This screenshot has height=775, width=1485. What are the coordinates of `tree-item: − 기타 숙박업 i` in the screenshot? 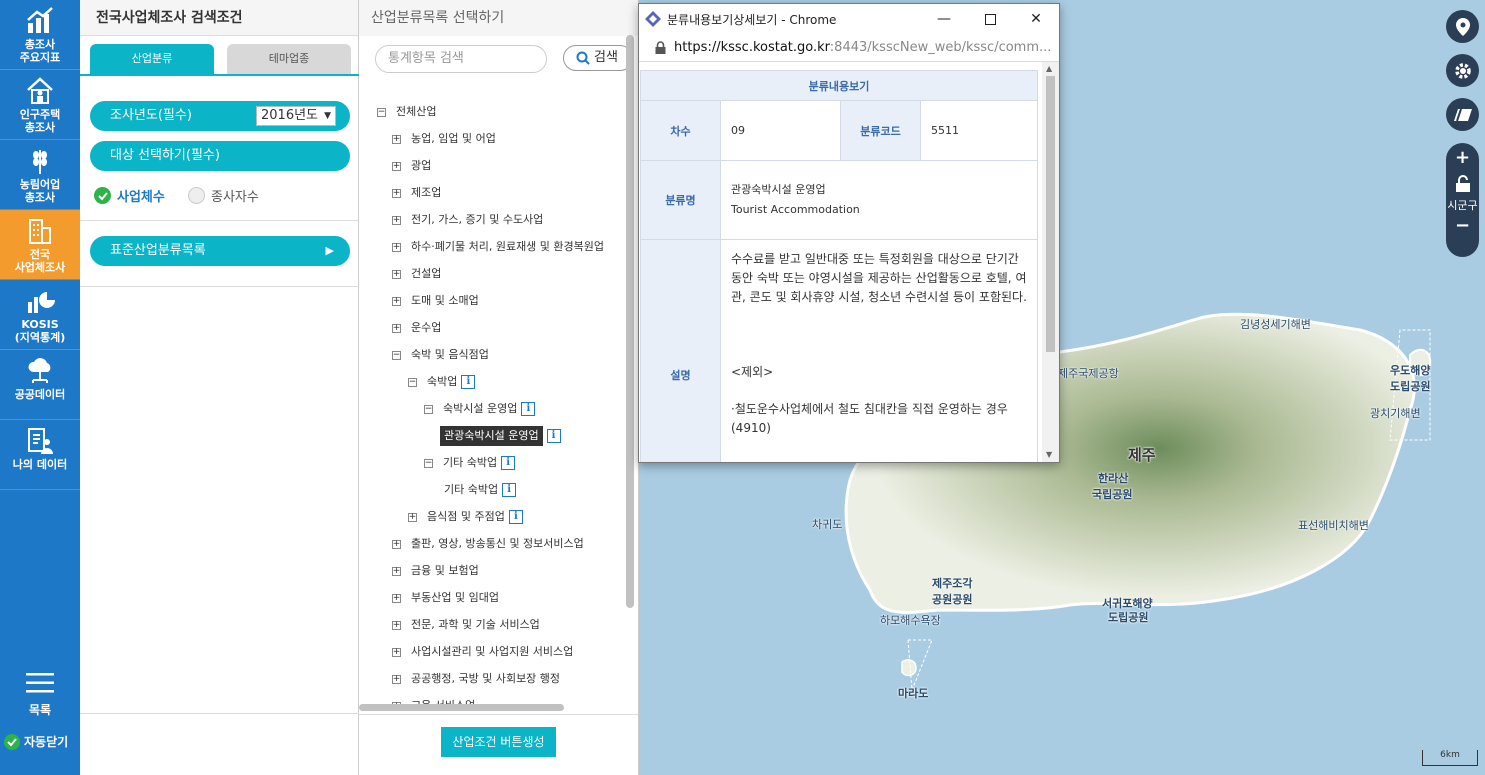 It's located at (470, 463).